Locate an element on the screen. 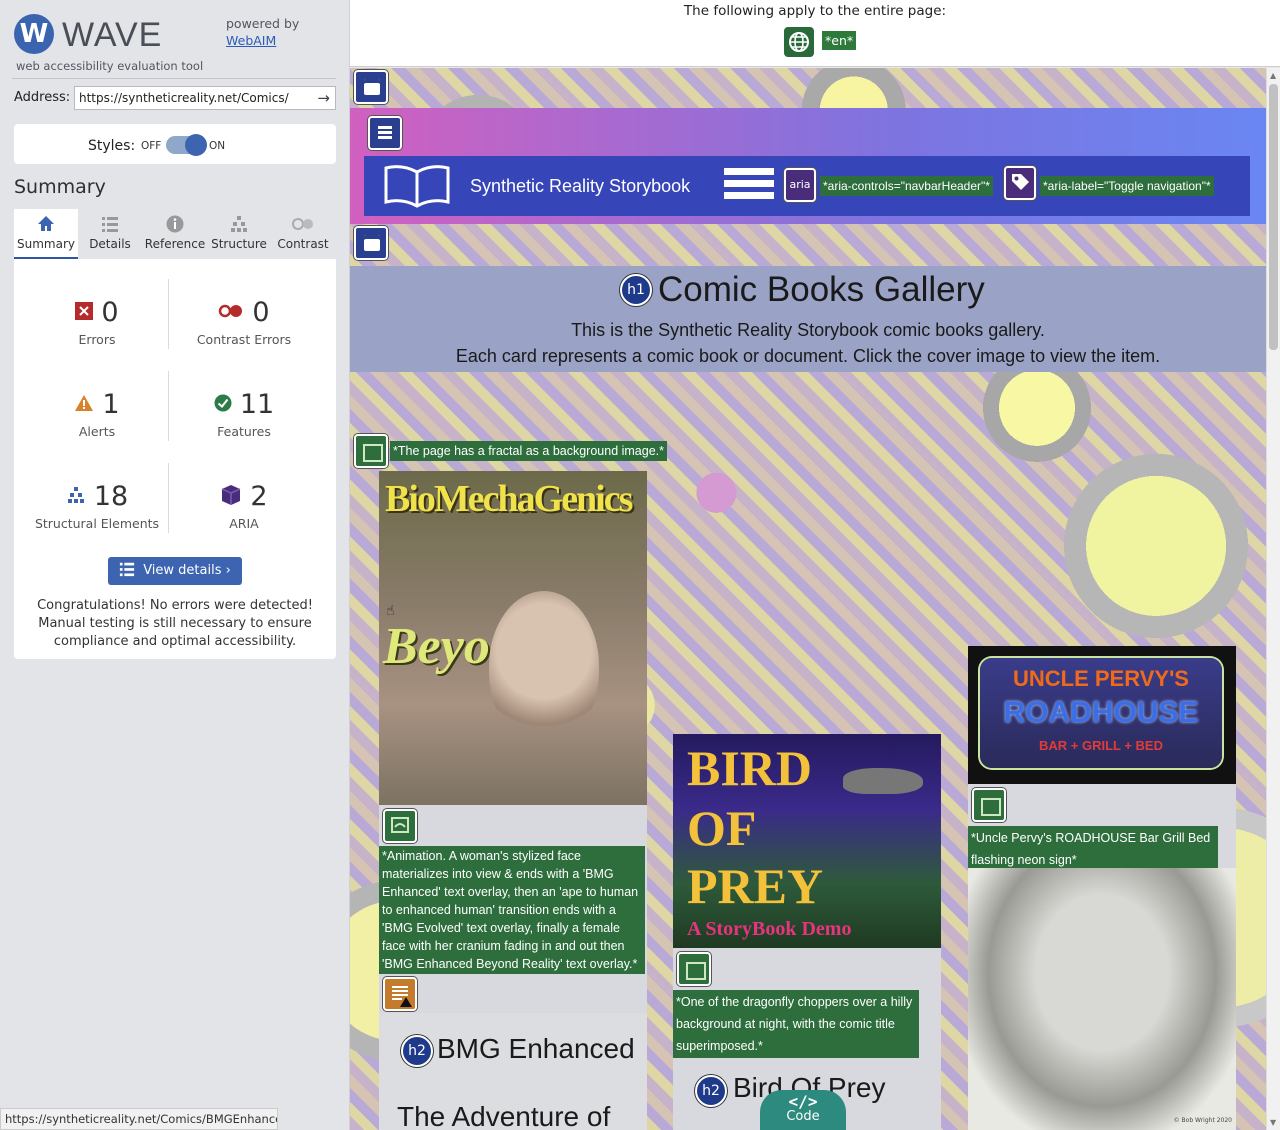 The width and height of the screenshot is (1280, 1130). aria-icon: aria is located at coordinates (800, 185).